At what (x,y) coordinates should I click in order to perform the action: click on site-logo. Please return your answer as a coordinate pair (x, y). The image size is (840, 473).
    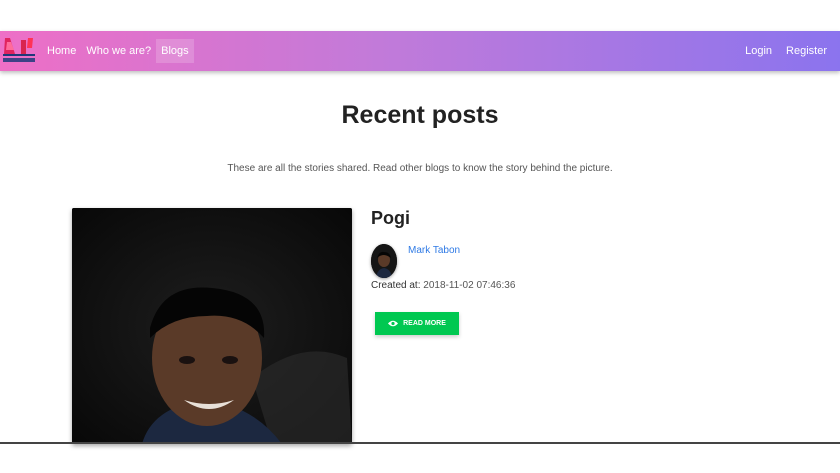
    Looking at the image, I should click on (19, 51).